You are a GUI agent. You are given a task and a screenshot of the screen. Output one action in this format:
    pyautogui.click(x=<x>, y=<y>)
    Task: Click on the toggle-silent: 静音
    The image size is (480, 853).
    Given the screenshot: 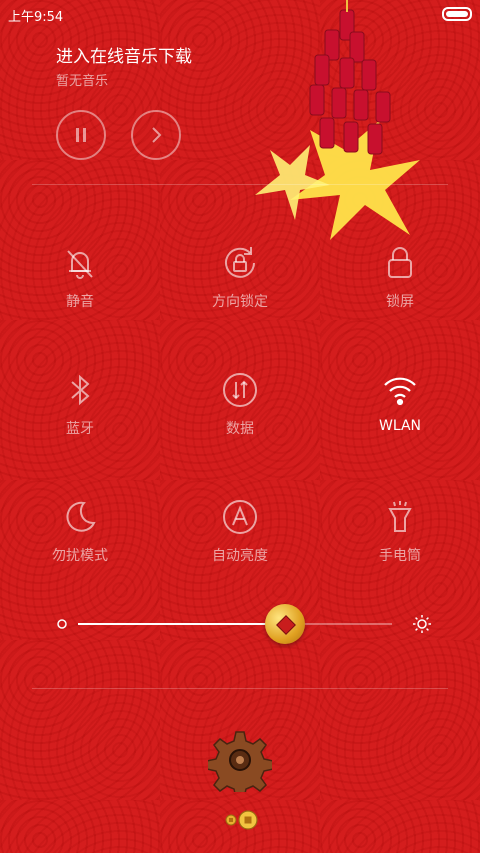 What is the action you would take?
    pyautogui.click(x=80, y=277)
    